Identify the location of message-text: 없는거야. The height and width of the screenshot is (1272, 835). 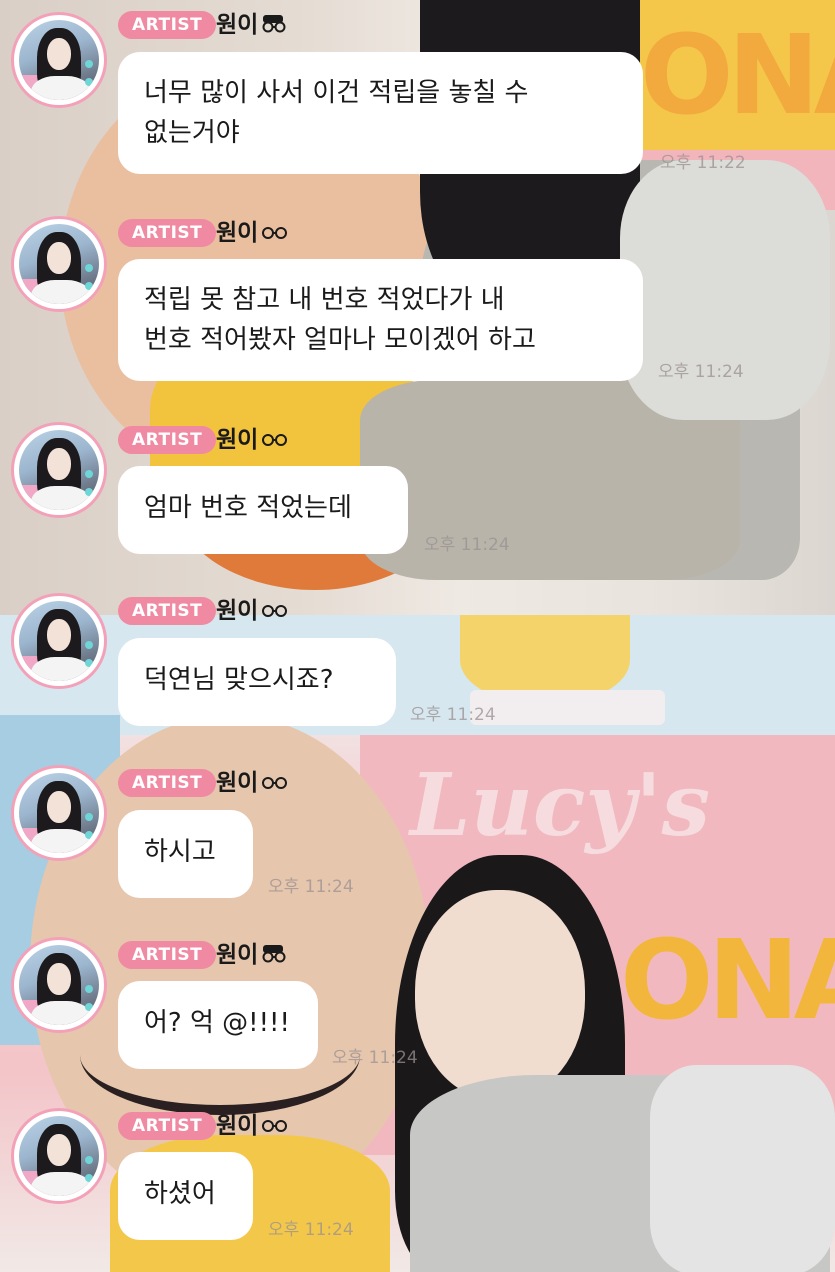
(192, 133).